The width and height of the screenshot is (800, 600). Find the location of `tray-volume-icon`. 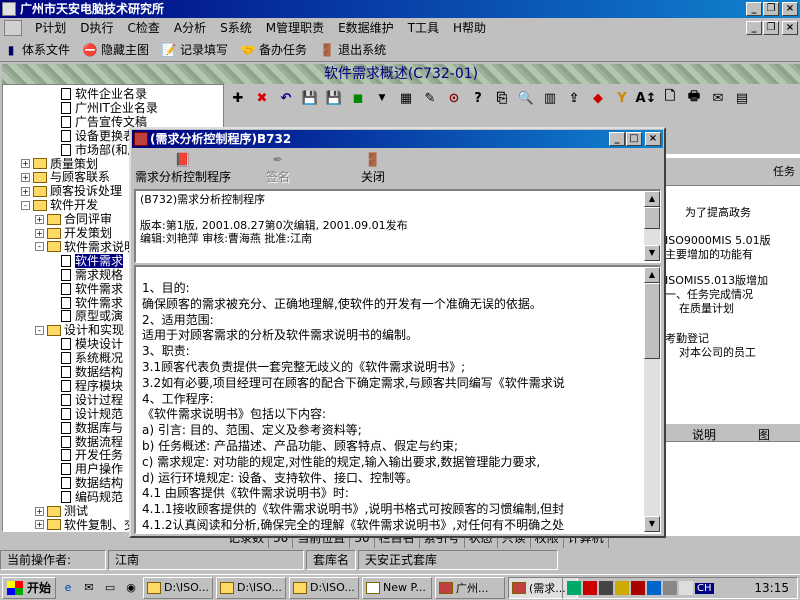

tray-volume-icon is located at coordinates (622, 588).